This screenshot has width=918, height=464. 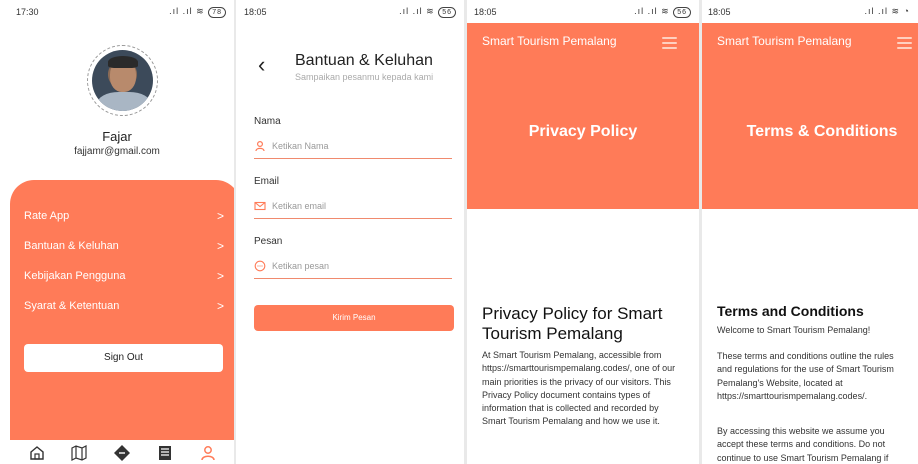 What do you see at coordinates (117, 136) in the screenshot?
I see `user-name: Fajar` at bounding box center [117, 136].